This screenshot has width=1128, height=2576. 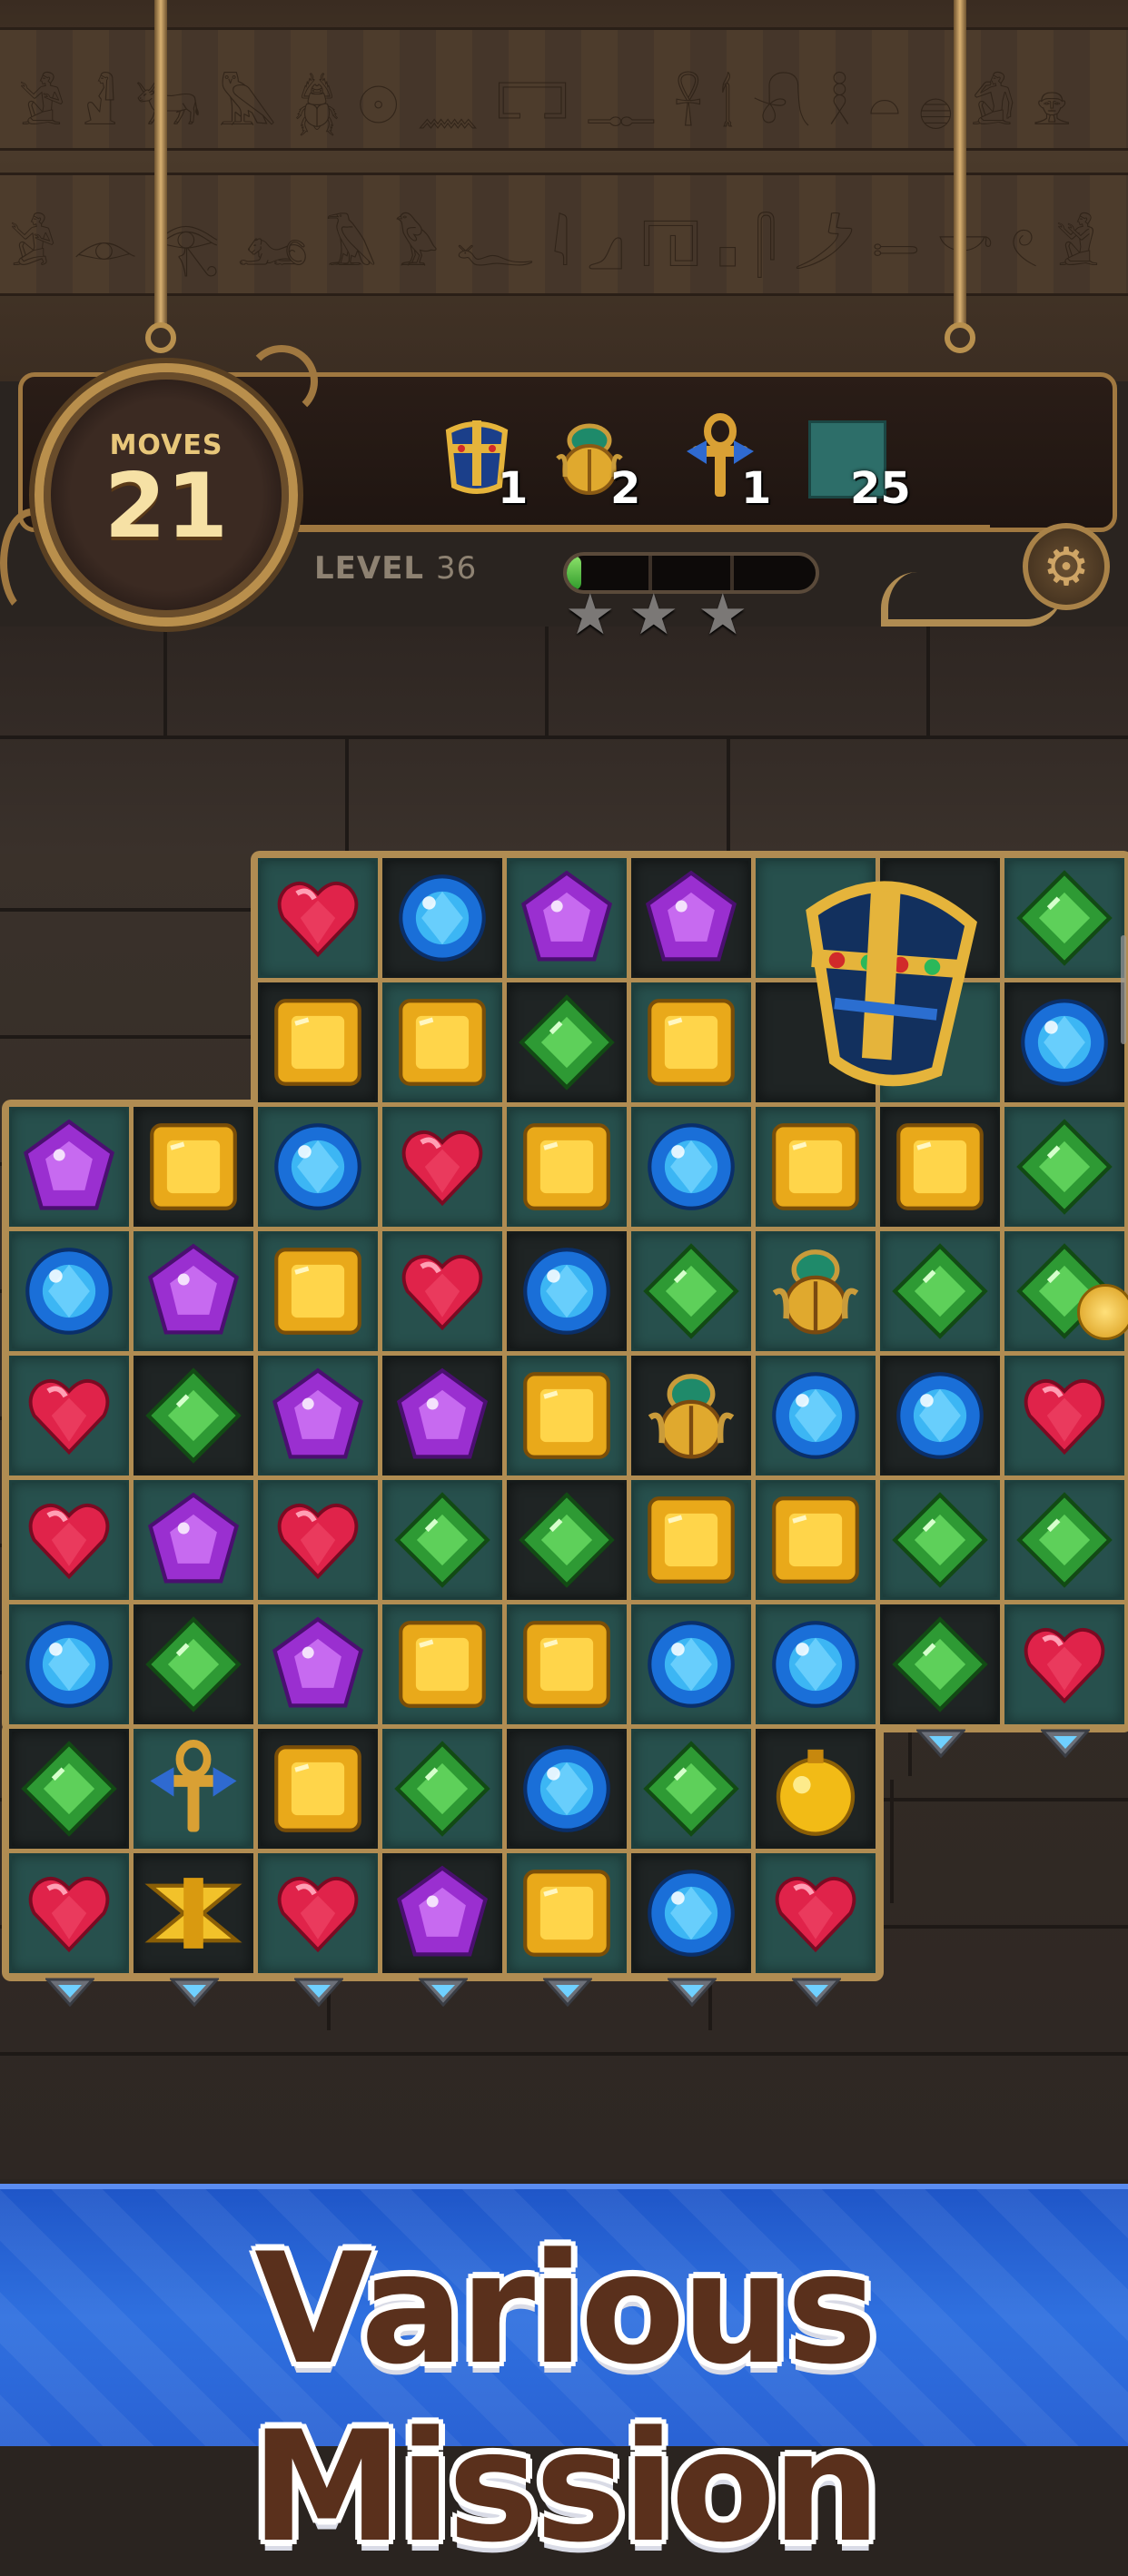 What do you see at coordinates (193, 1786) in the screenshot?
I see `ankh-piece` at bounding box center [193, 1786].